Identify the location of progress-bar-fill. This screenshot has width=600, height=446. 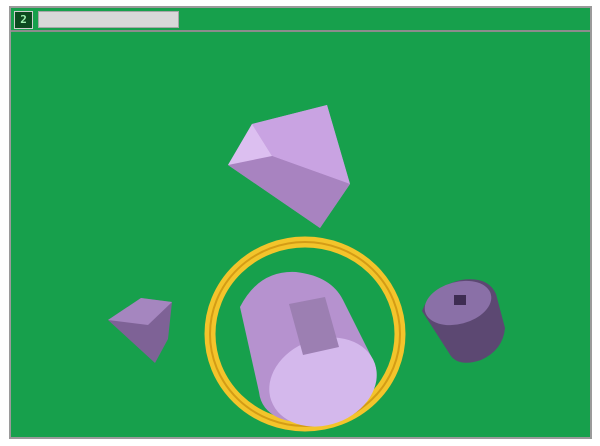
(108, 19).